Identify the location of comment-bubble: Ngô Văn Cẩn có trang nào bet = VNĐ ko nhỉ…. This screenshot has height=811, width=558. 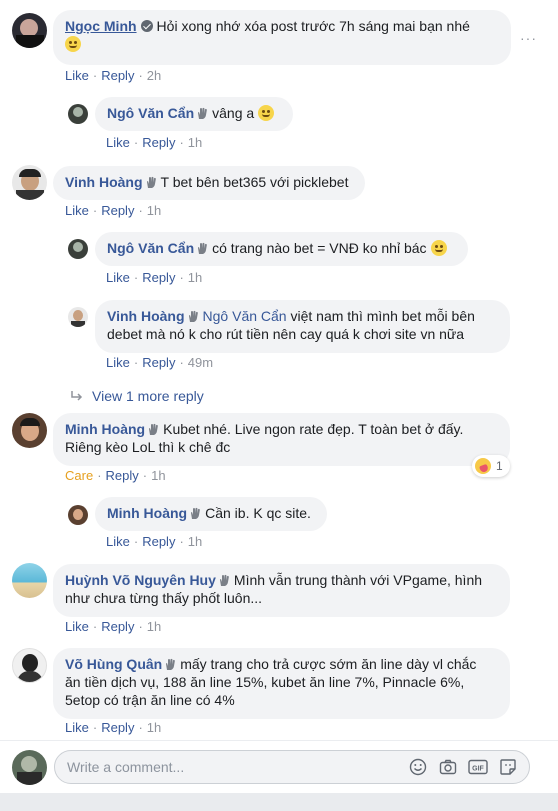
(281, 249).